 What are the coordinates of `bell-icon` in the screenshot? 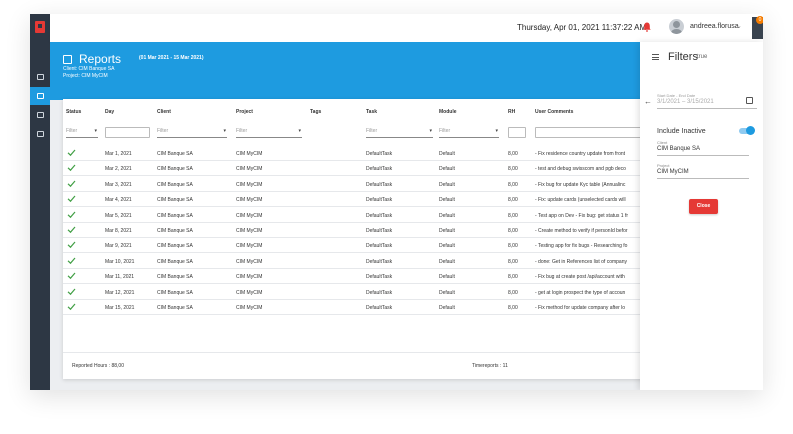 It's located at (647, 27).